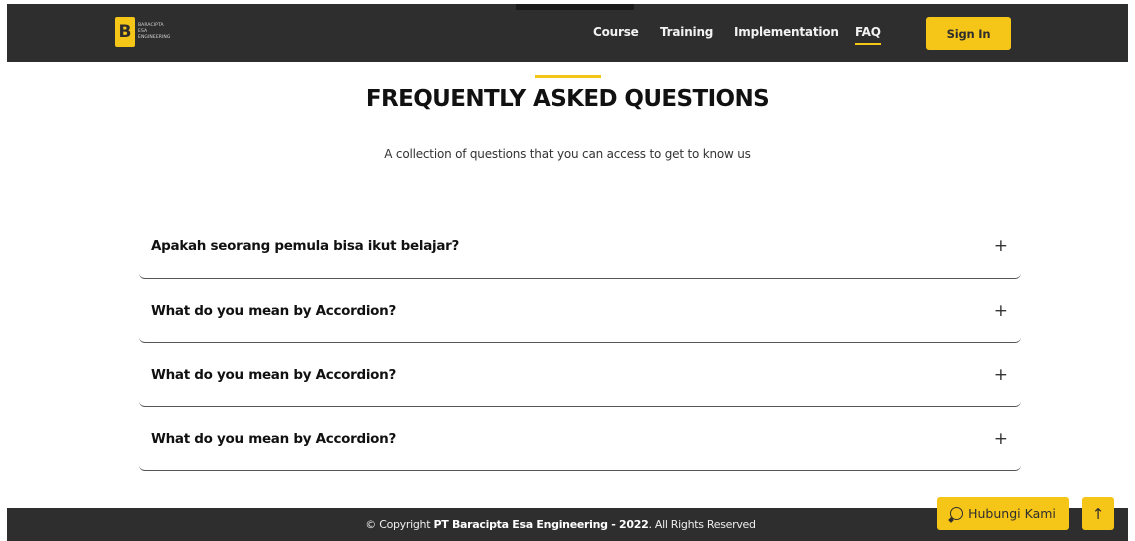  I want to click on whatsapp-button-label: Hubungi Kami, so click(1012, 513).